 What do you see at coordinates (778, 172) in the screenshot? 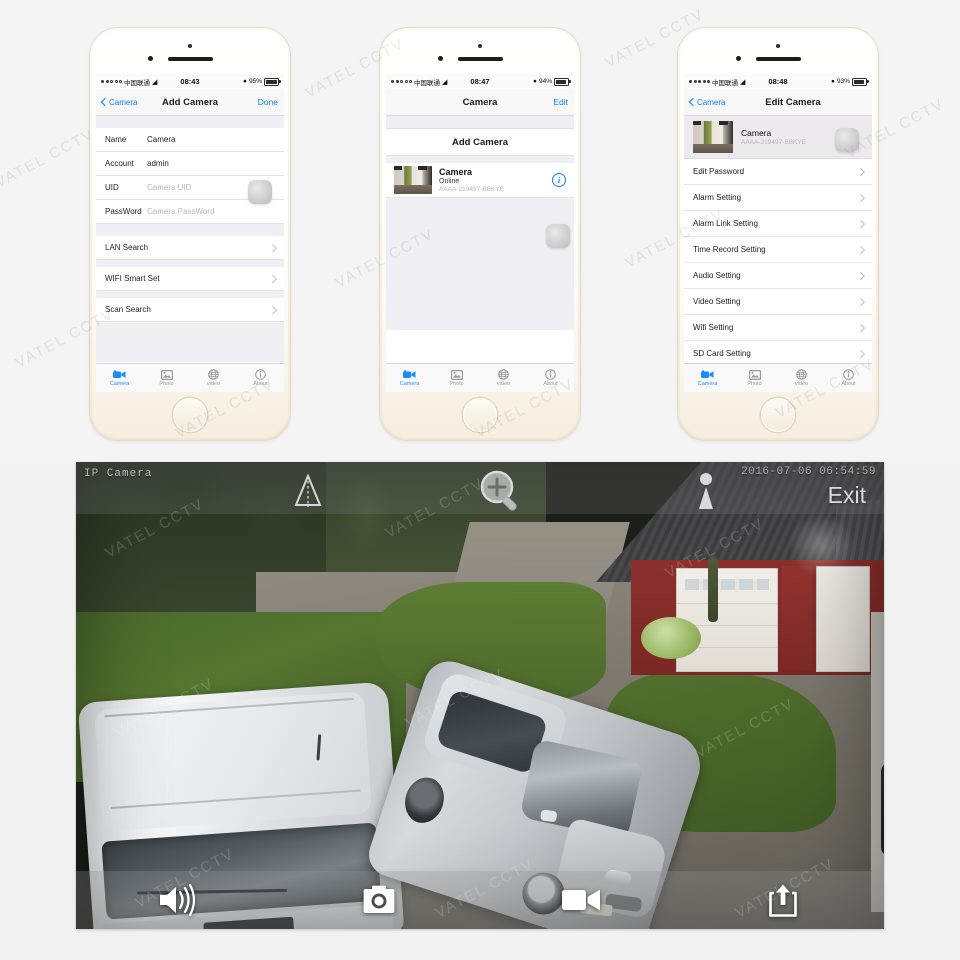
I see `setting-row-edit-password: Edit Password` at bounding box center [778, 172].